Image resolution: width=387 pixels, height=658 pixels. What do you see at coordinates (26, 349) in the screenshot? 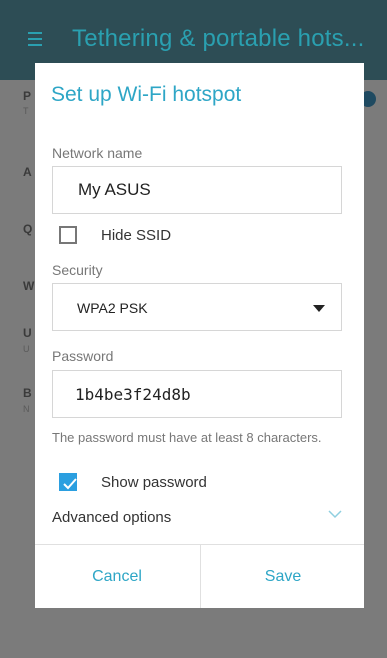
I see `bg-row-sub-initial: U` at bounding box center [26, 349].